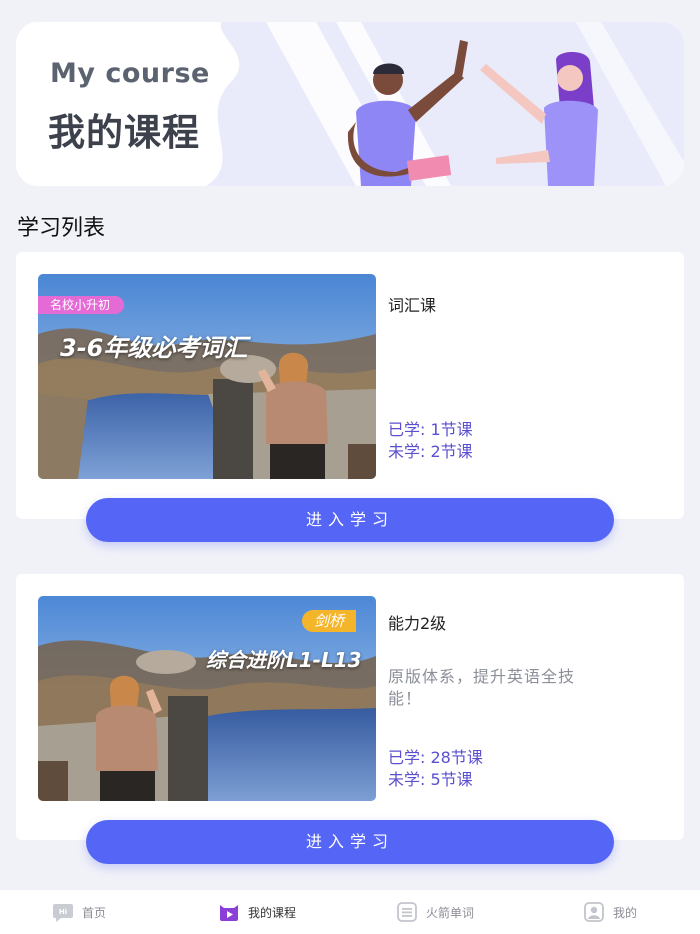  I want to click on unlearned-count: 未学: 5节课, so click(430, 779).